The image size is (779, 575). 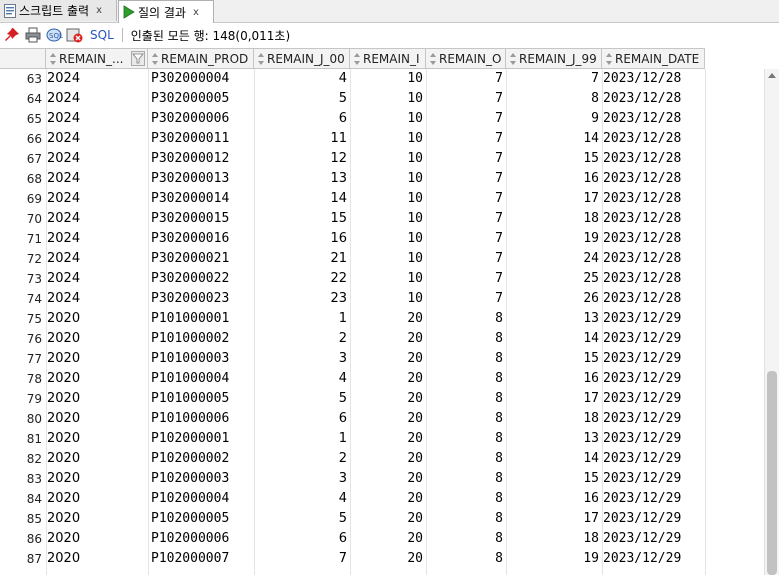 I want to click on cell-remain-j-99: 24, so click(x=552, y=259).